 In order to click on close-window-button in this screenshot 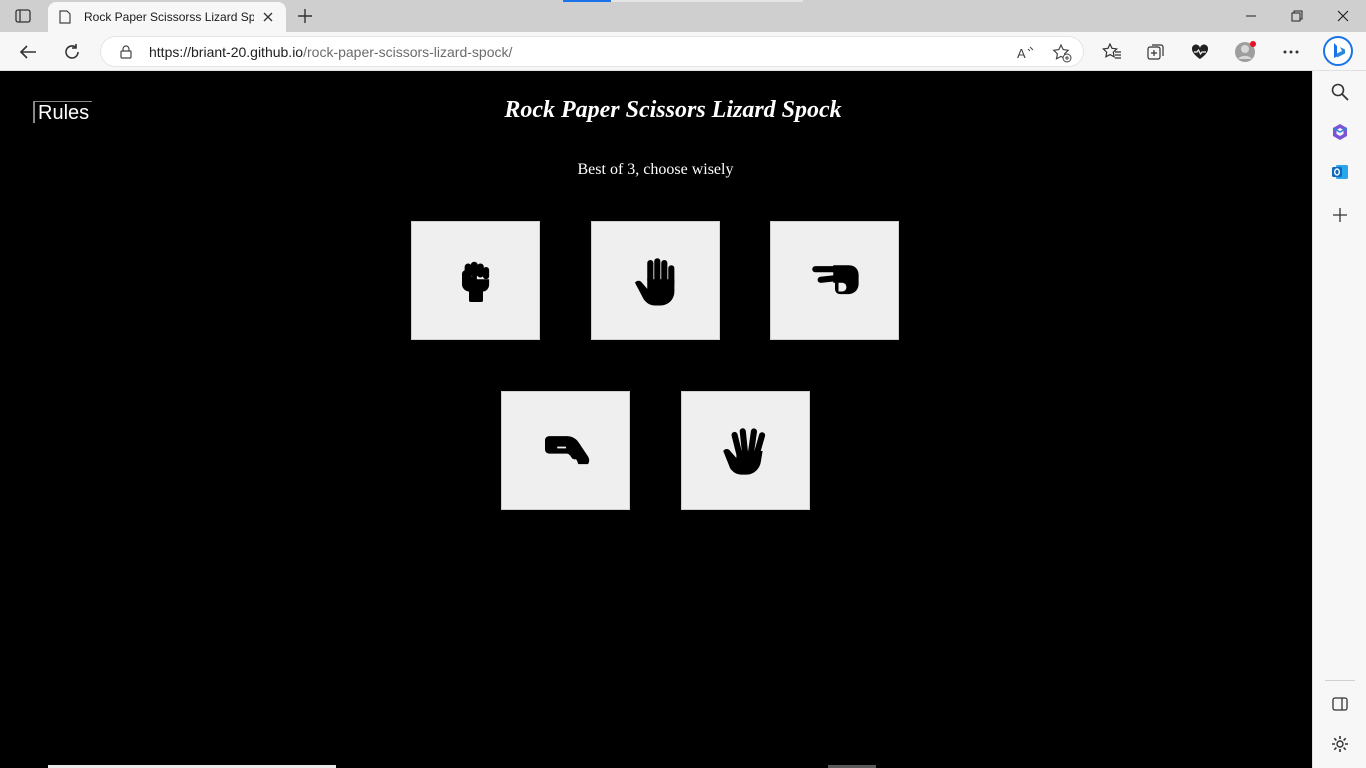, I will do `click(1343, 16)`.